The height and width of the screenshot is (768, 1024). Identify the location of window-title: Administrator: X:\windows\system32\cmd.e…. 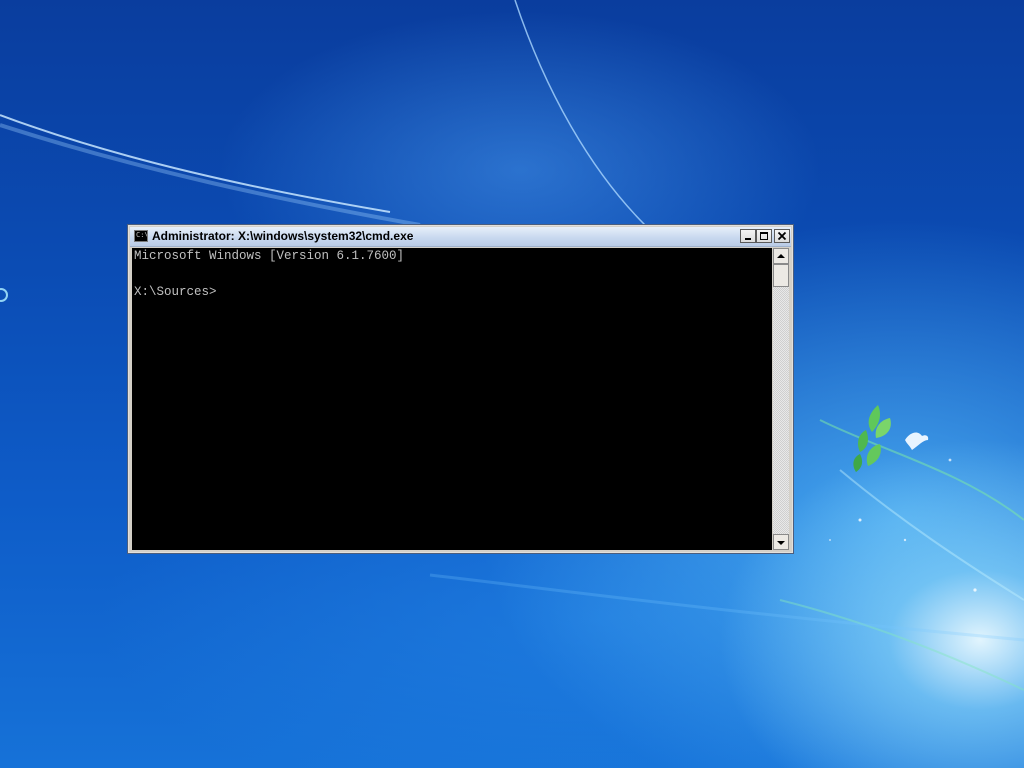
(283, 236).